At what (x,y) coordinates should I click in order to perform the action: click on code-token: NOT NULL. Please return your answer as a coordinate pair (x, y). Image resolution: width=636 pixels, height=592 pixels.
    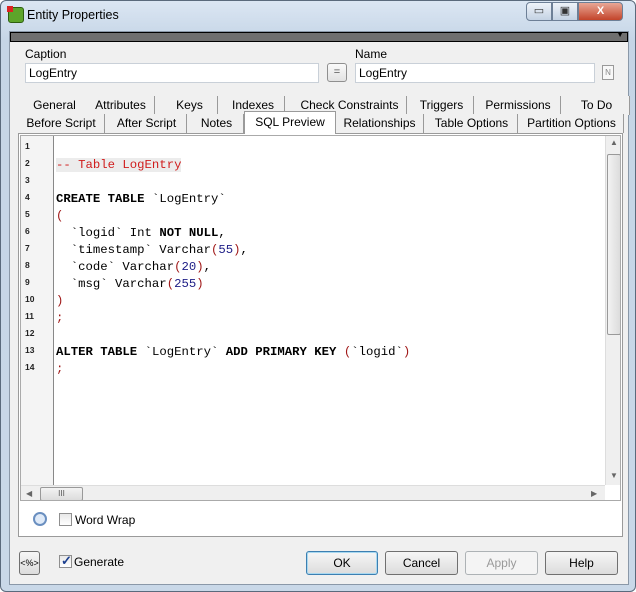
    Looking at the image, I should click on (189, 233).